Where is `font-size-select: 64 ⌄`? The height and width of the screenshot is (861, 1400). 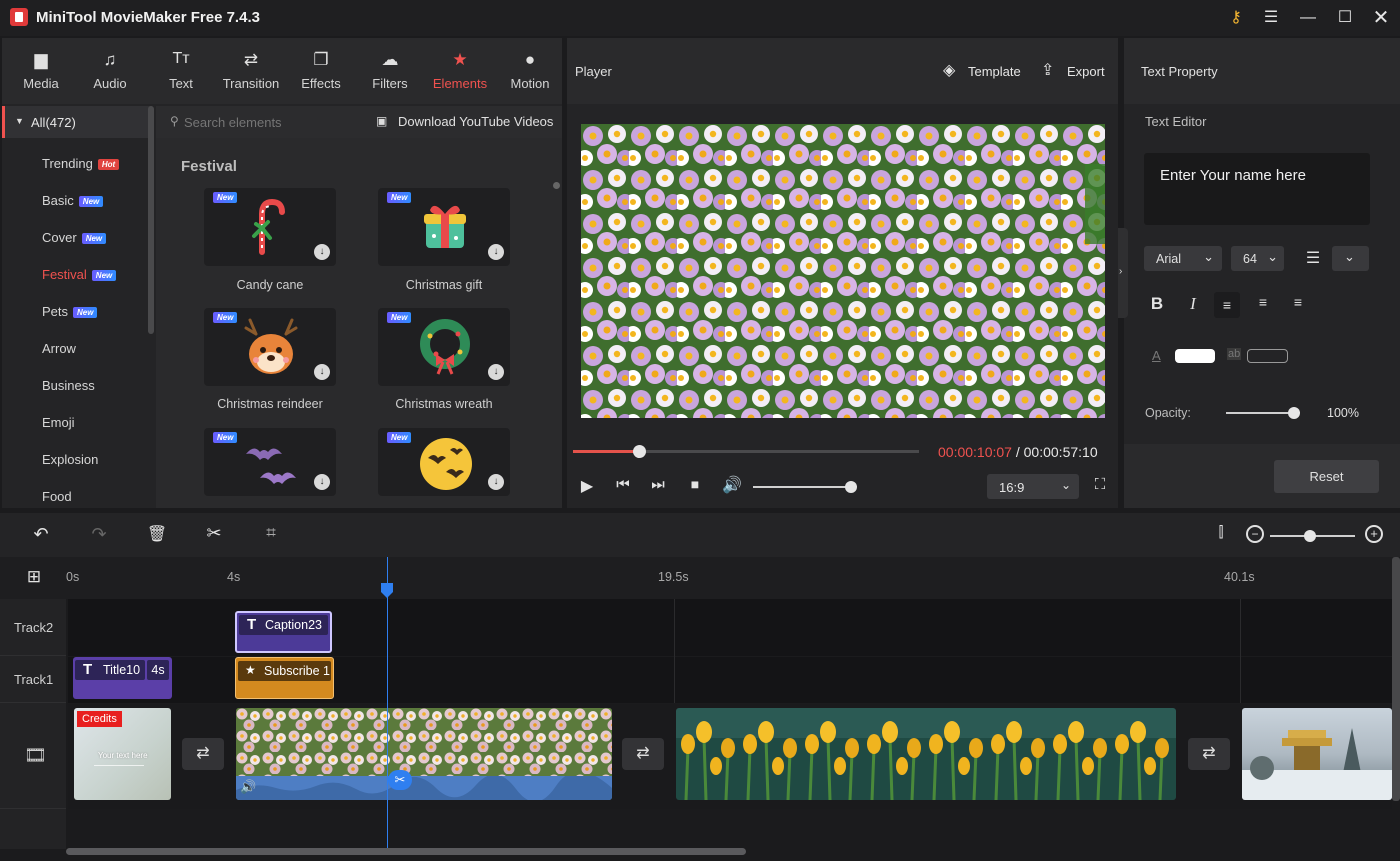
font-size-select: 64 ⌄ is located at coordinates (1257, 258).